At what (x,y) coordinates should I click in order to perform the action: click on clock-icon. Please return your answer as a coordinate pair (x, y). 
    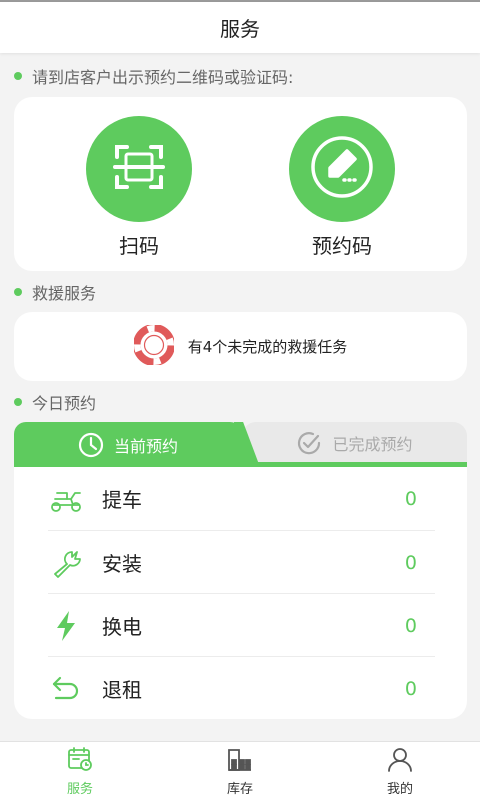
    Looking at the image, I should click on (91, 445).